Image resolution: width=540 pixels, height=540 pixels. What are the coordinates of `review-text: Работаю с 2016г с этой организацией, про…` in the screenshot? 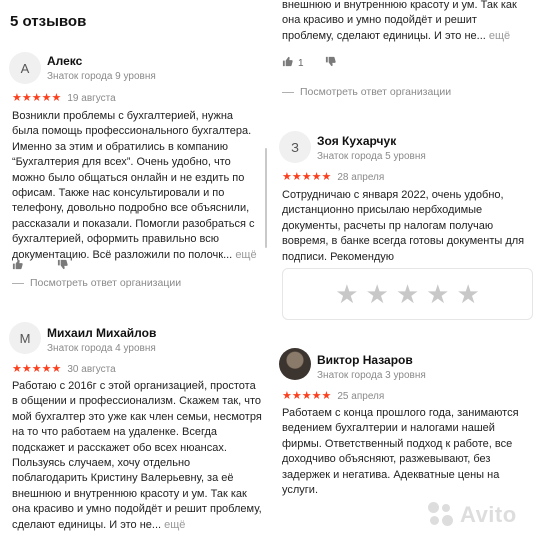 It's located at (137, 456).